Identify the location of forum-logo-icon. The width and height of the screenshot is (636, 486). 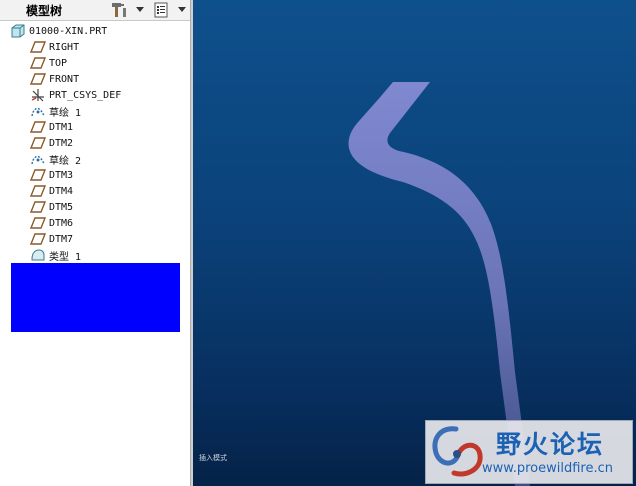
(457, 451).